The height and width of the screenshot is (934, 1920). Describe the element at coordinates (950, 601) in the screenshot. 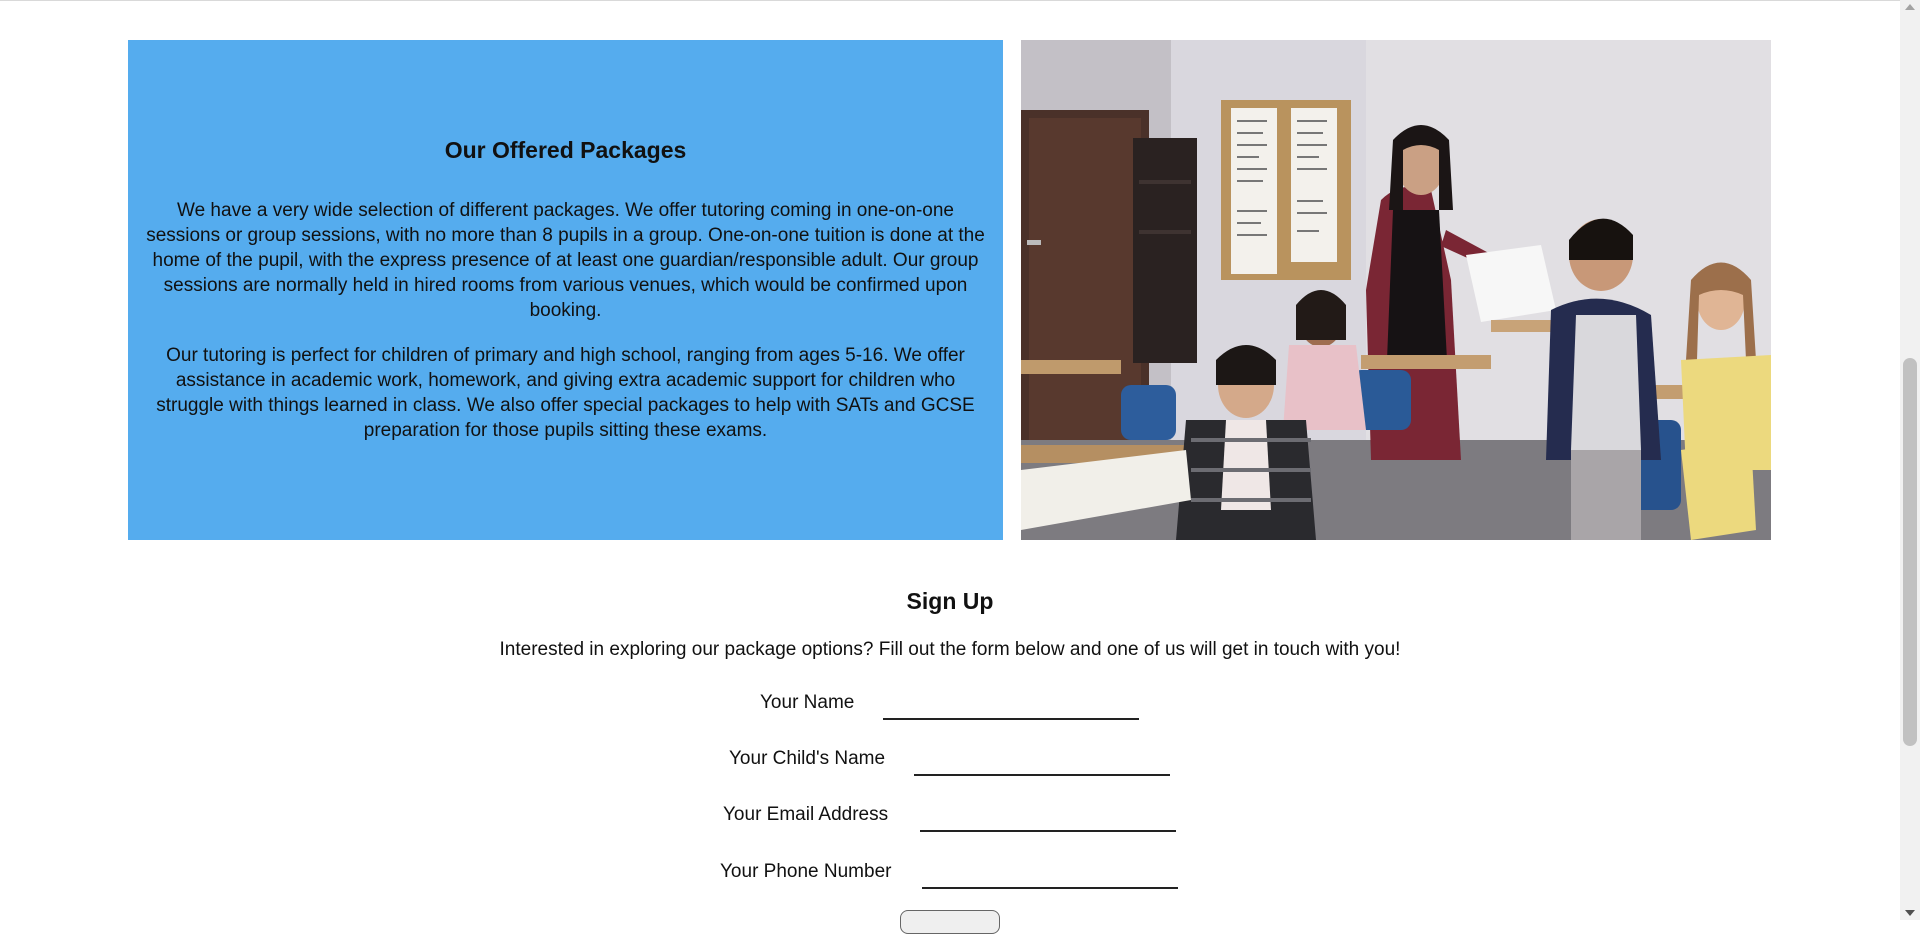

I see `signup-title: Sign Up` at that location.